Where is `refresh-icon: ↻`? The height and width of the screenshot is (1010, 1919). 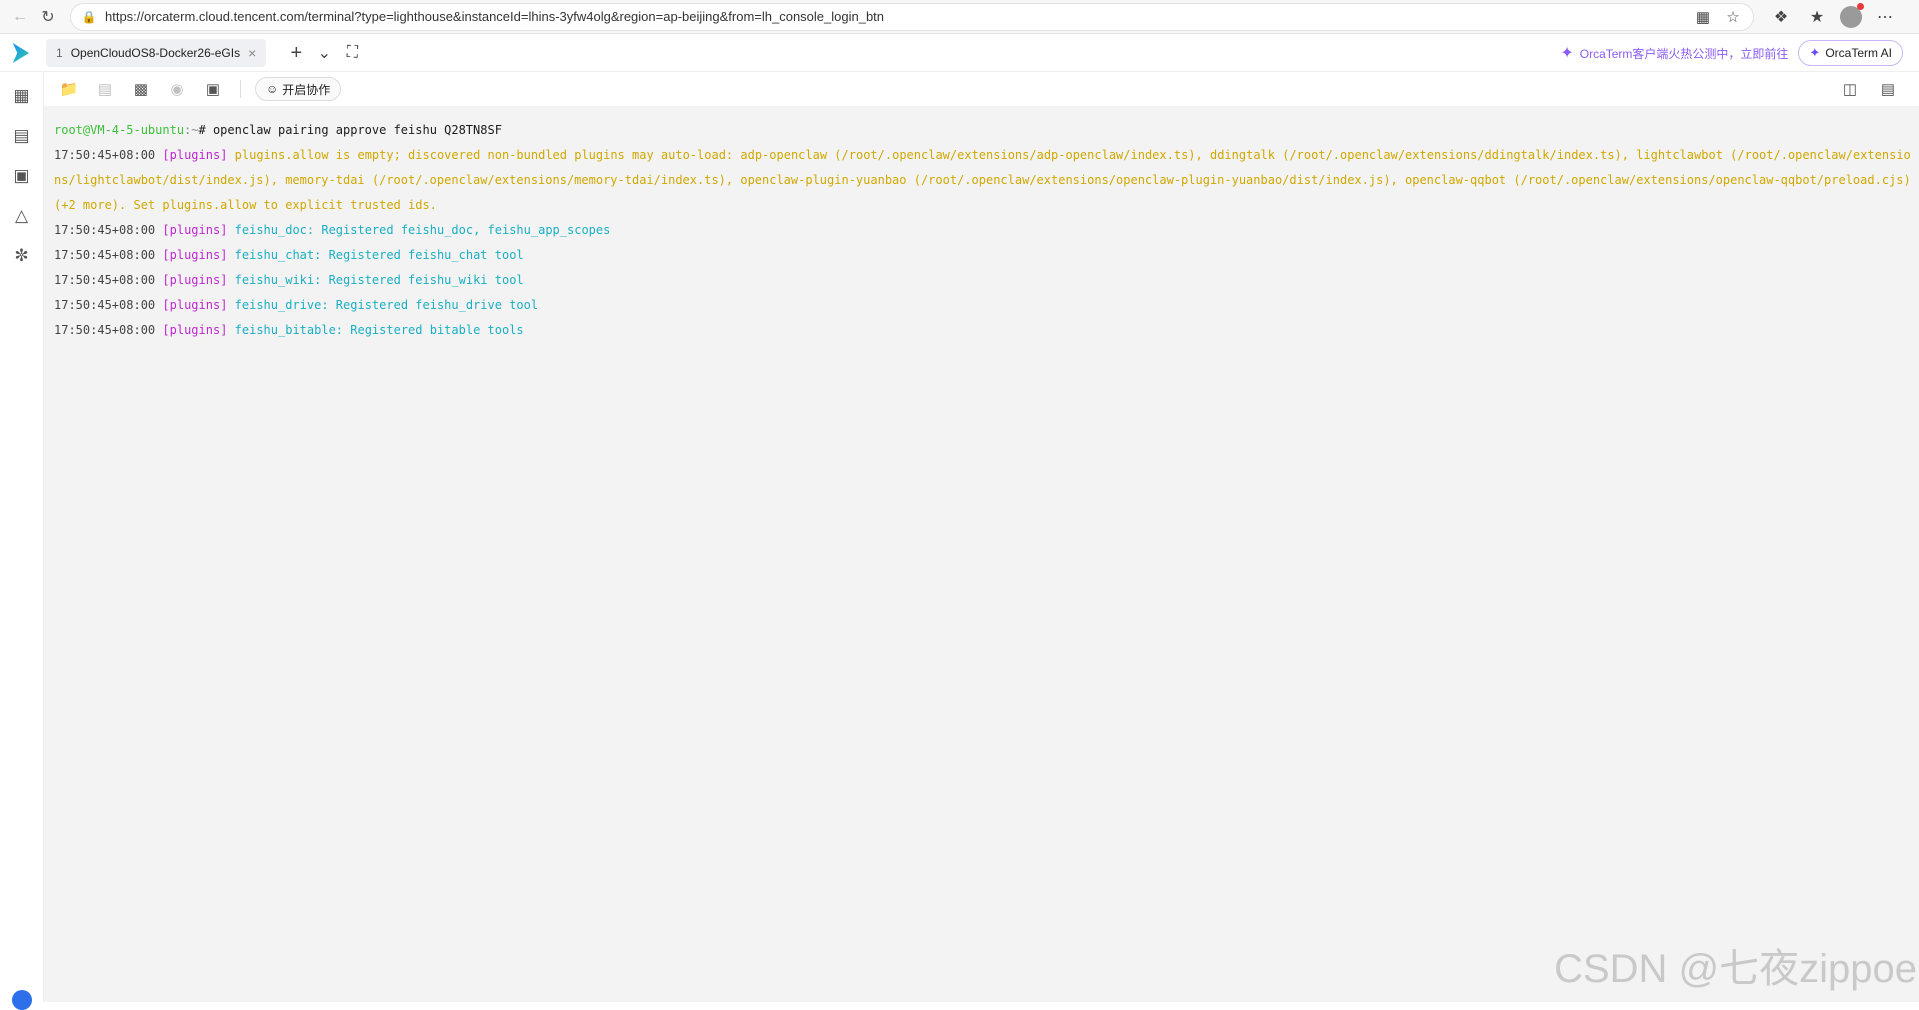 refresh-icon: ↻ is located at coordinates (48, 17).